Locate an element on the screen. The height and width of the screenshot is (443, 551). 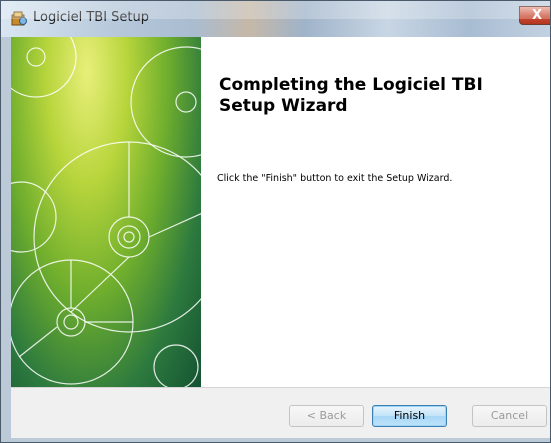
window-title: Logiciel TBI Setup is located at coordinates (91, 17).